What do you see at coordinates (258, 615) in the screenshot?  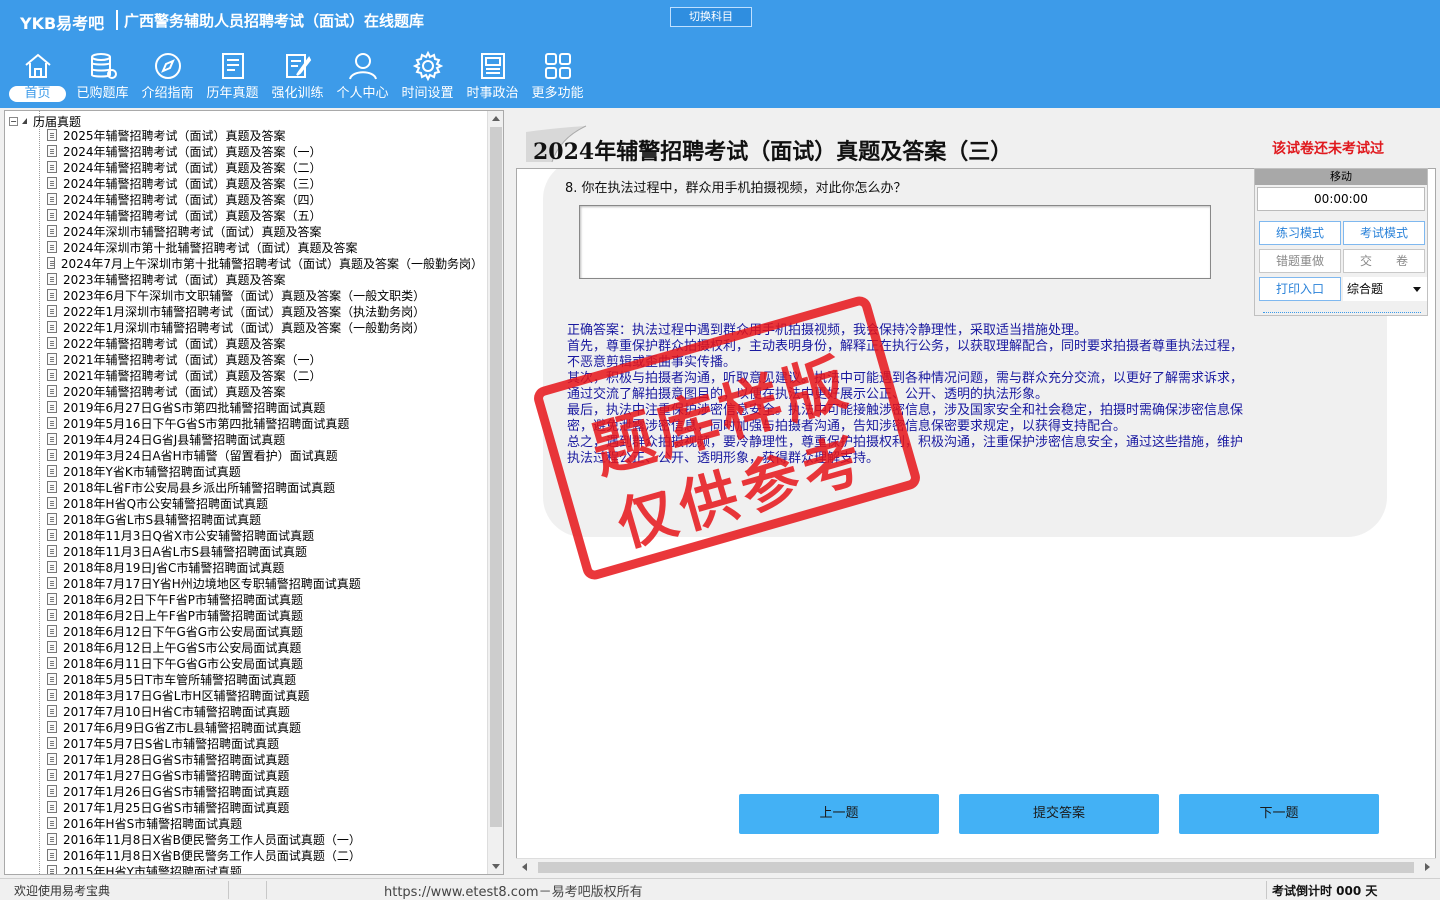 I see `tree-item: 2018年6月2日上午F省P市辅警招聘面试真题` at bounding box center [258, 615].